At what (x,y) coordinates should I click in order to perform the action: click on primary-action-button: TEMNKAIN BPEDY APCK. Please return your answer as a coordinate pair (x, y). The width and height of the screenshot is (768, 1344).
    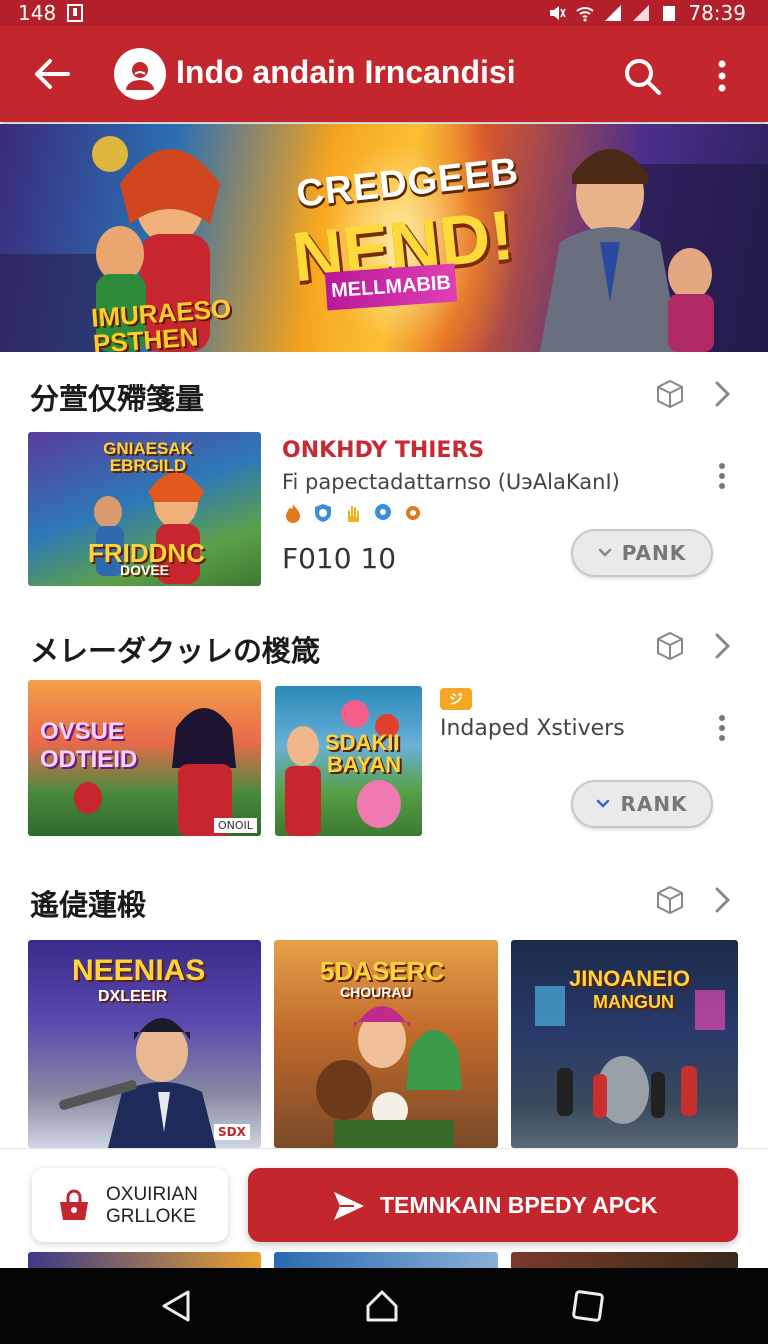
    Looking at the image, I should click on (493, 1205).